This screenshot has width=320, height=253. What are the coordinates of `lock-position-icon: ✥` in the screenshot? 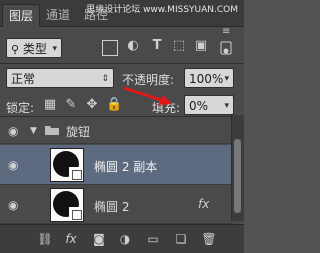 It's located at (92, 104).